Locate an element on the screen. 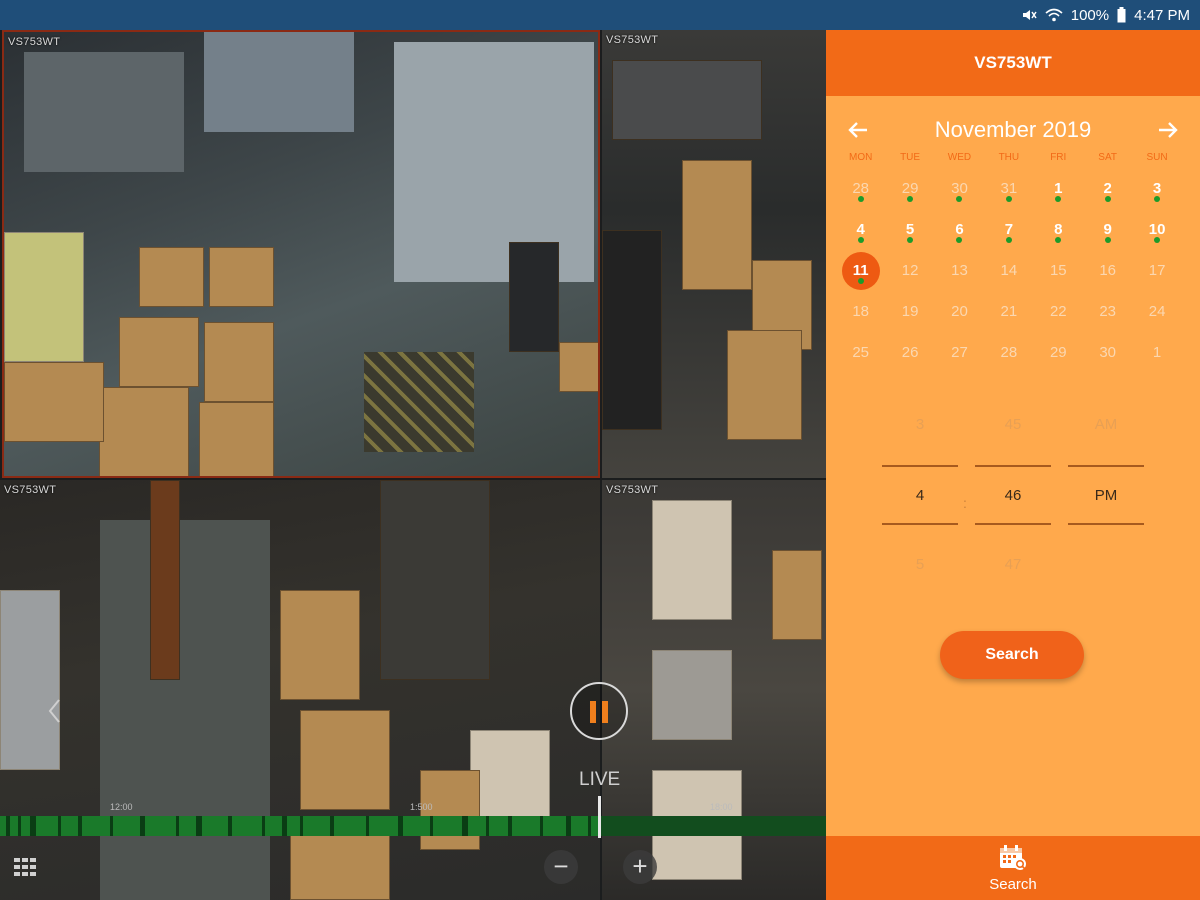 The image size is (1200, 900). previous-arrow-icon is located at coordinates (55, 711).